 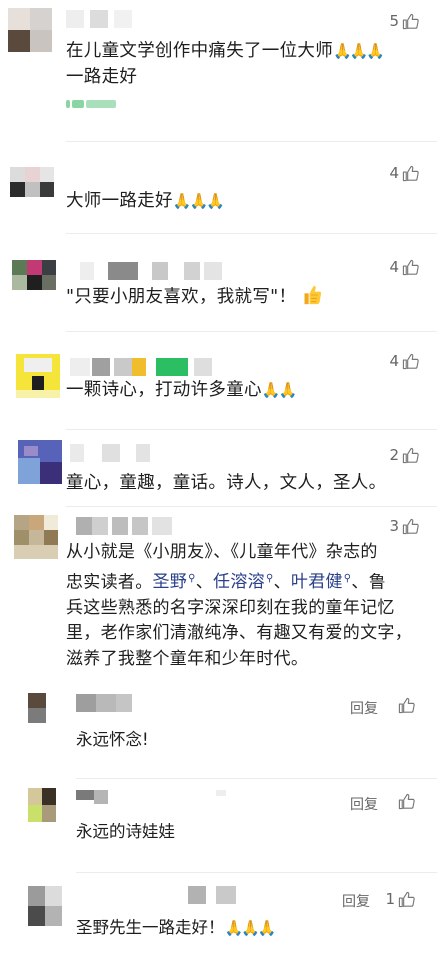 I want to click on reply-item: 回复 1 圣野先生一路走好！🙏🙏🙏, so click(x=218, y=916).